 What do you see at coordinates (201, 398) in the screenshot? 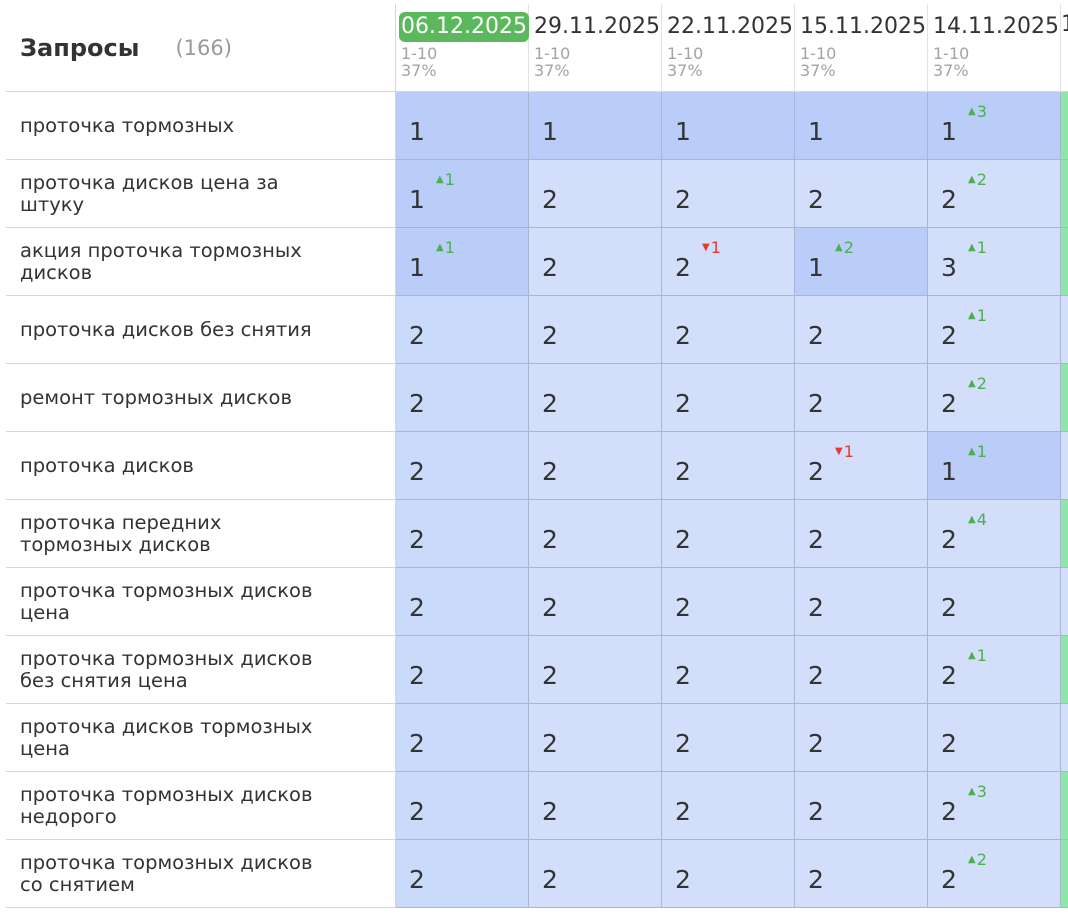
I see `query-cell: ремонт тормозных дисков` at bounding box center [201, 398].